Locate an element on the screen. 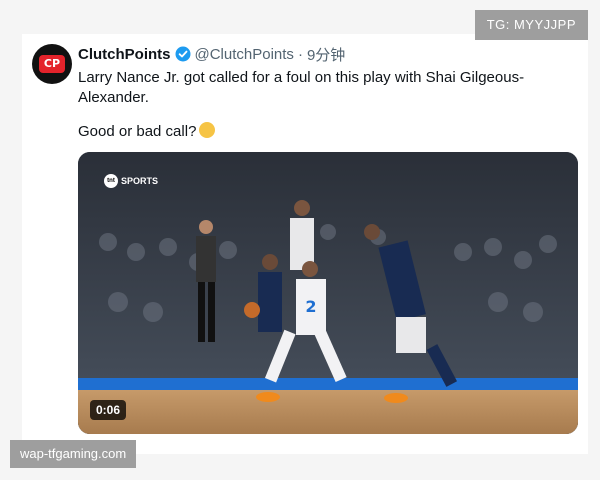 Image resolution: width=600 pixels, height=480 pixels. basketball is located at coordinates (252, 310).